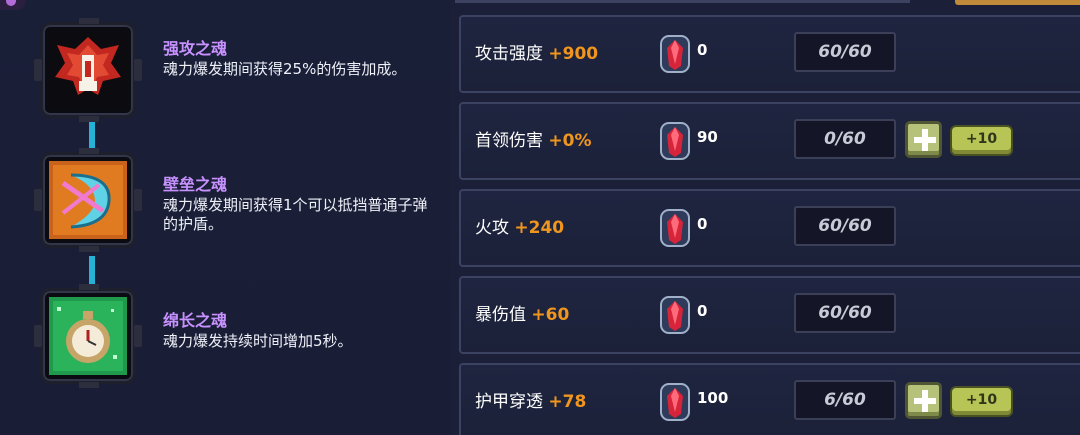 Image resolution: width=1080 pixels, height=435 pixels. Describe the element at coordinates (682, 1) in the screenshot. I see `panel-divider` at that location.